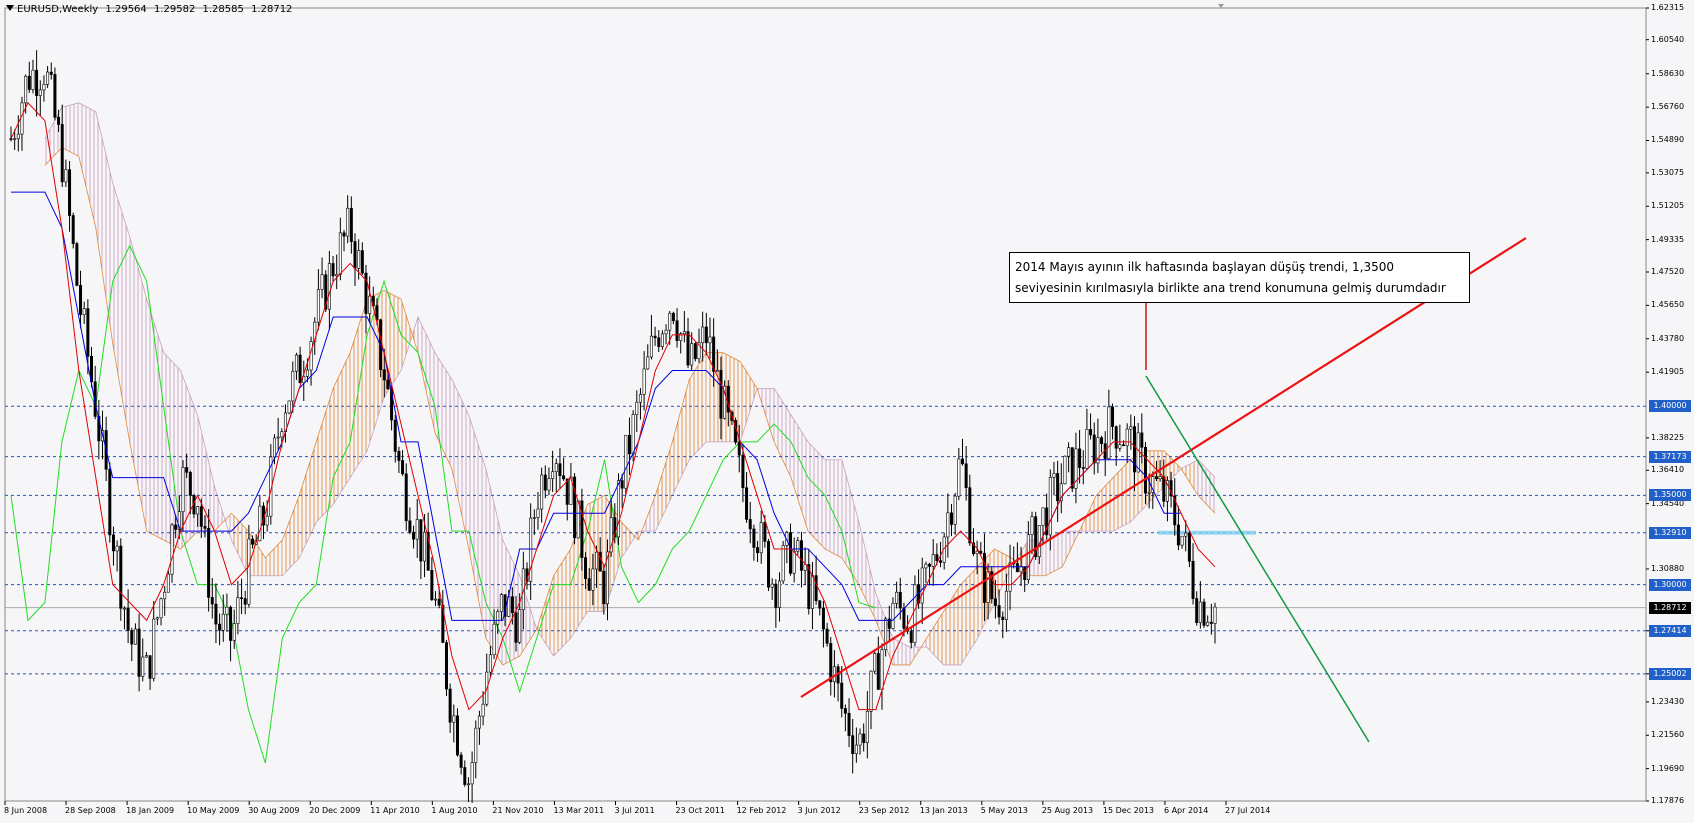 This screenshot has height=823, width=1694. What do you see at coordinates (1668, 271) in the screenshot?
I see `price-tick-label: 1.47520` at bounding box center [1668, 271].